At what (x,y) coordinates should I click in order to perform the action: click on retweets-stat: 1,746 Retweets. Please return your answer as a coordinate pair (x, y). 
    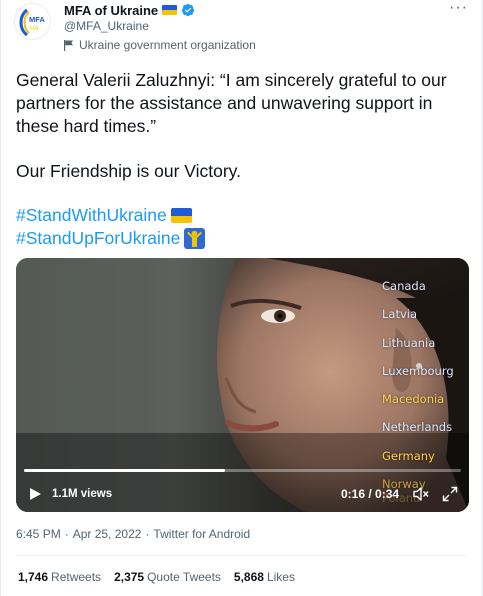
    Looking at the image, I should click on (59, 577).